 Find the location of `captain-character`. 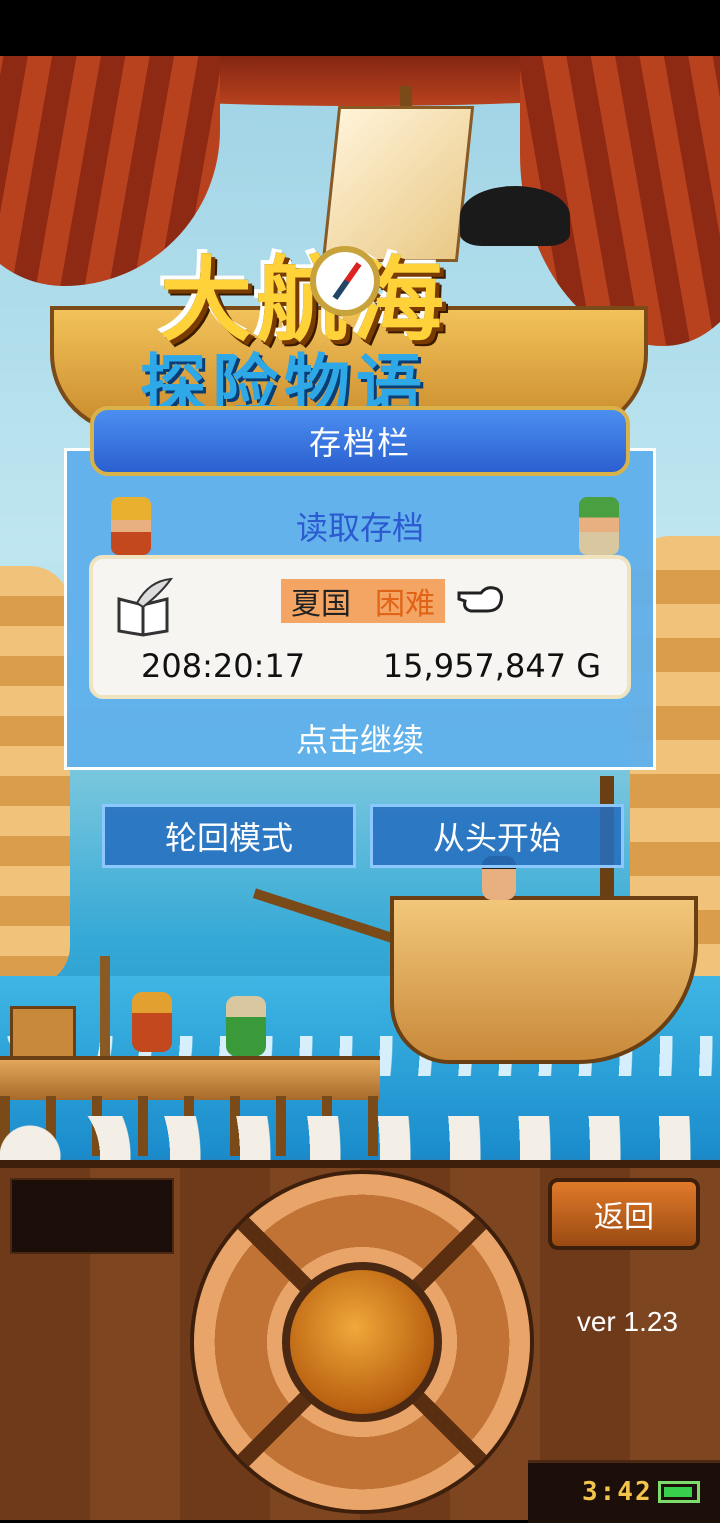

captain-character is located at coordinates (152, 1022).